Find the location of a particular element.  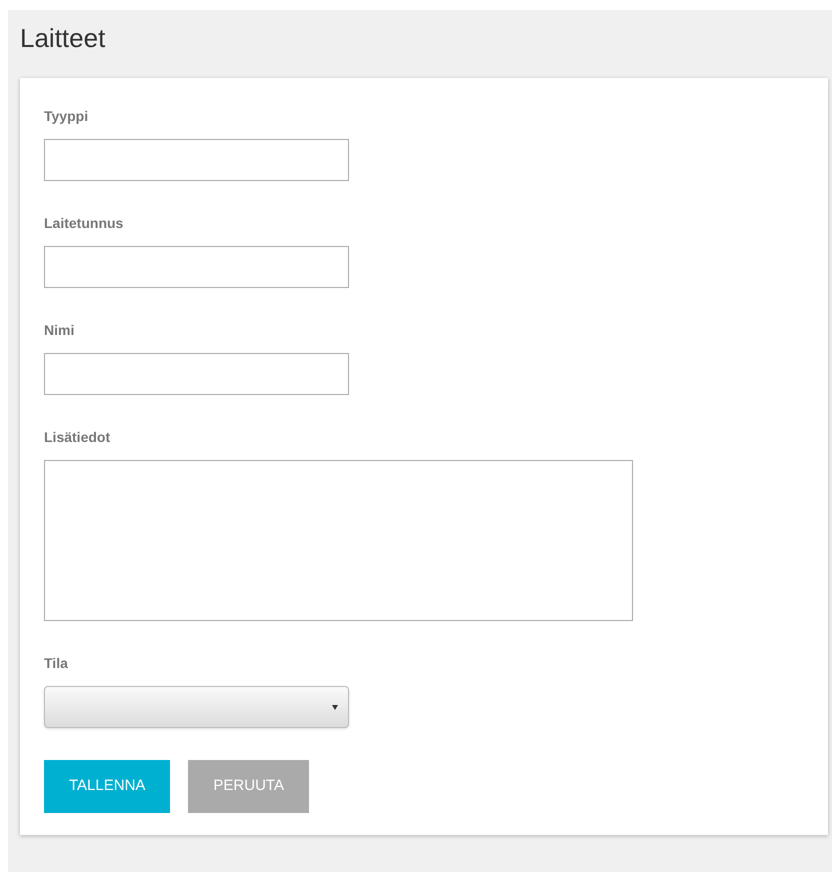

page-title: Laitteet is located at coordinates (63, 38).